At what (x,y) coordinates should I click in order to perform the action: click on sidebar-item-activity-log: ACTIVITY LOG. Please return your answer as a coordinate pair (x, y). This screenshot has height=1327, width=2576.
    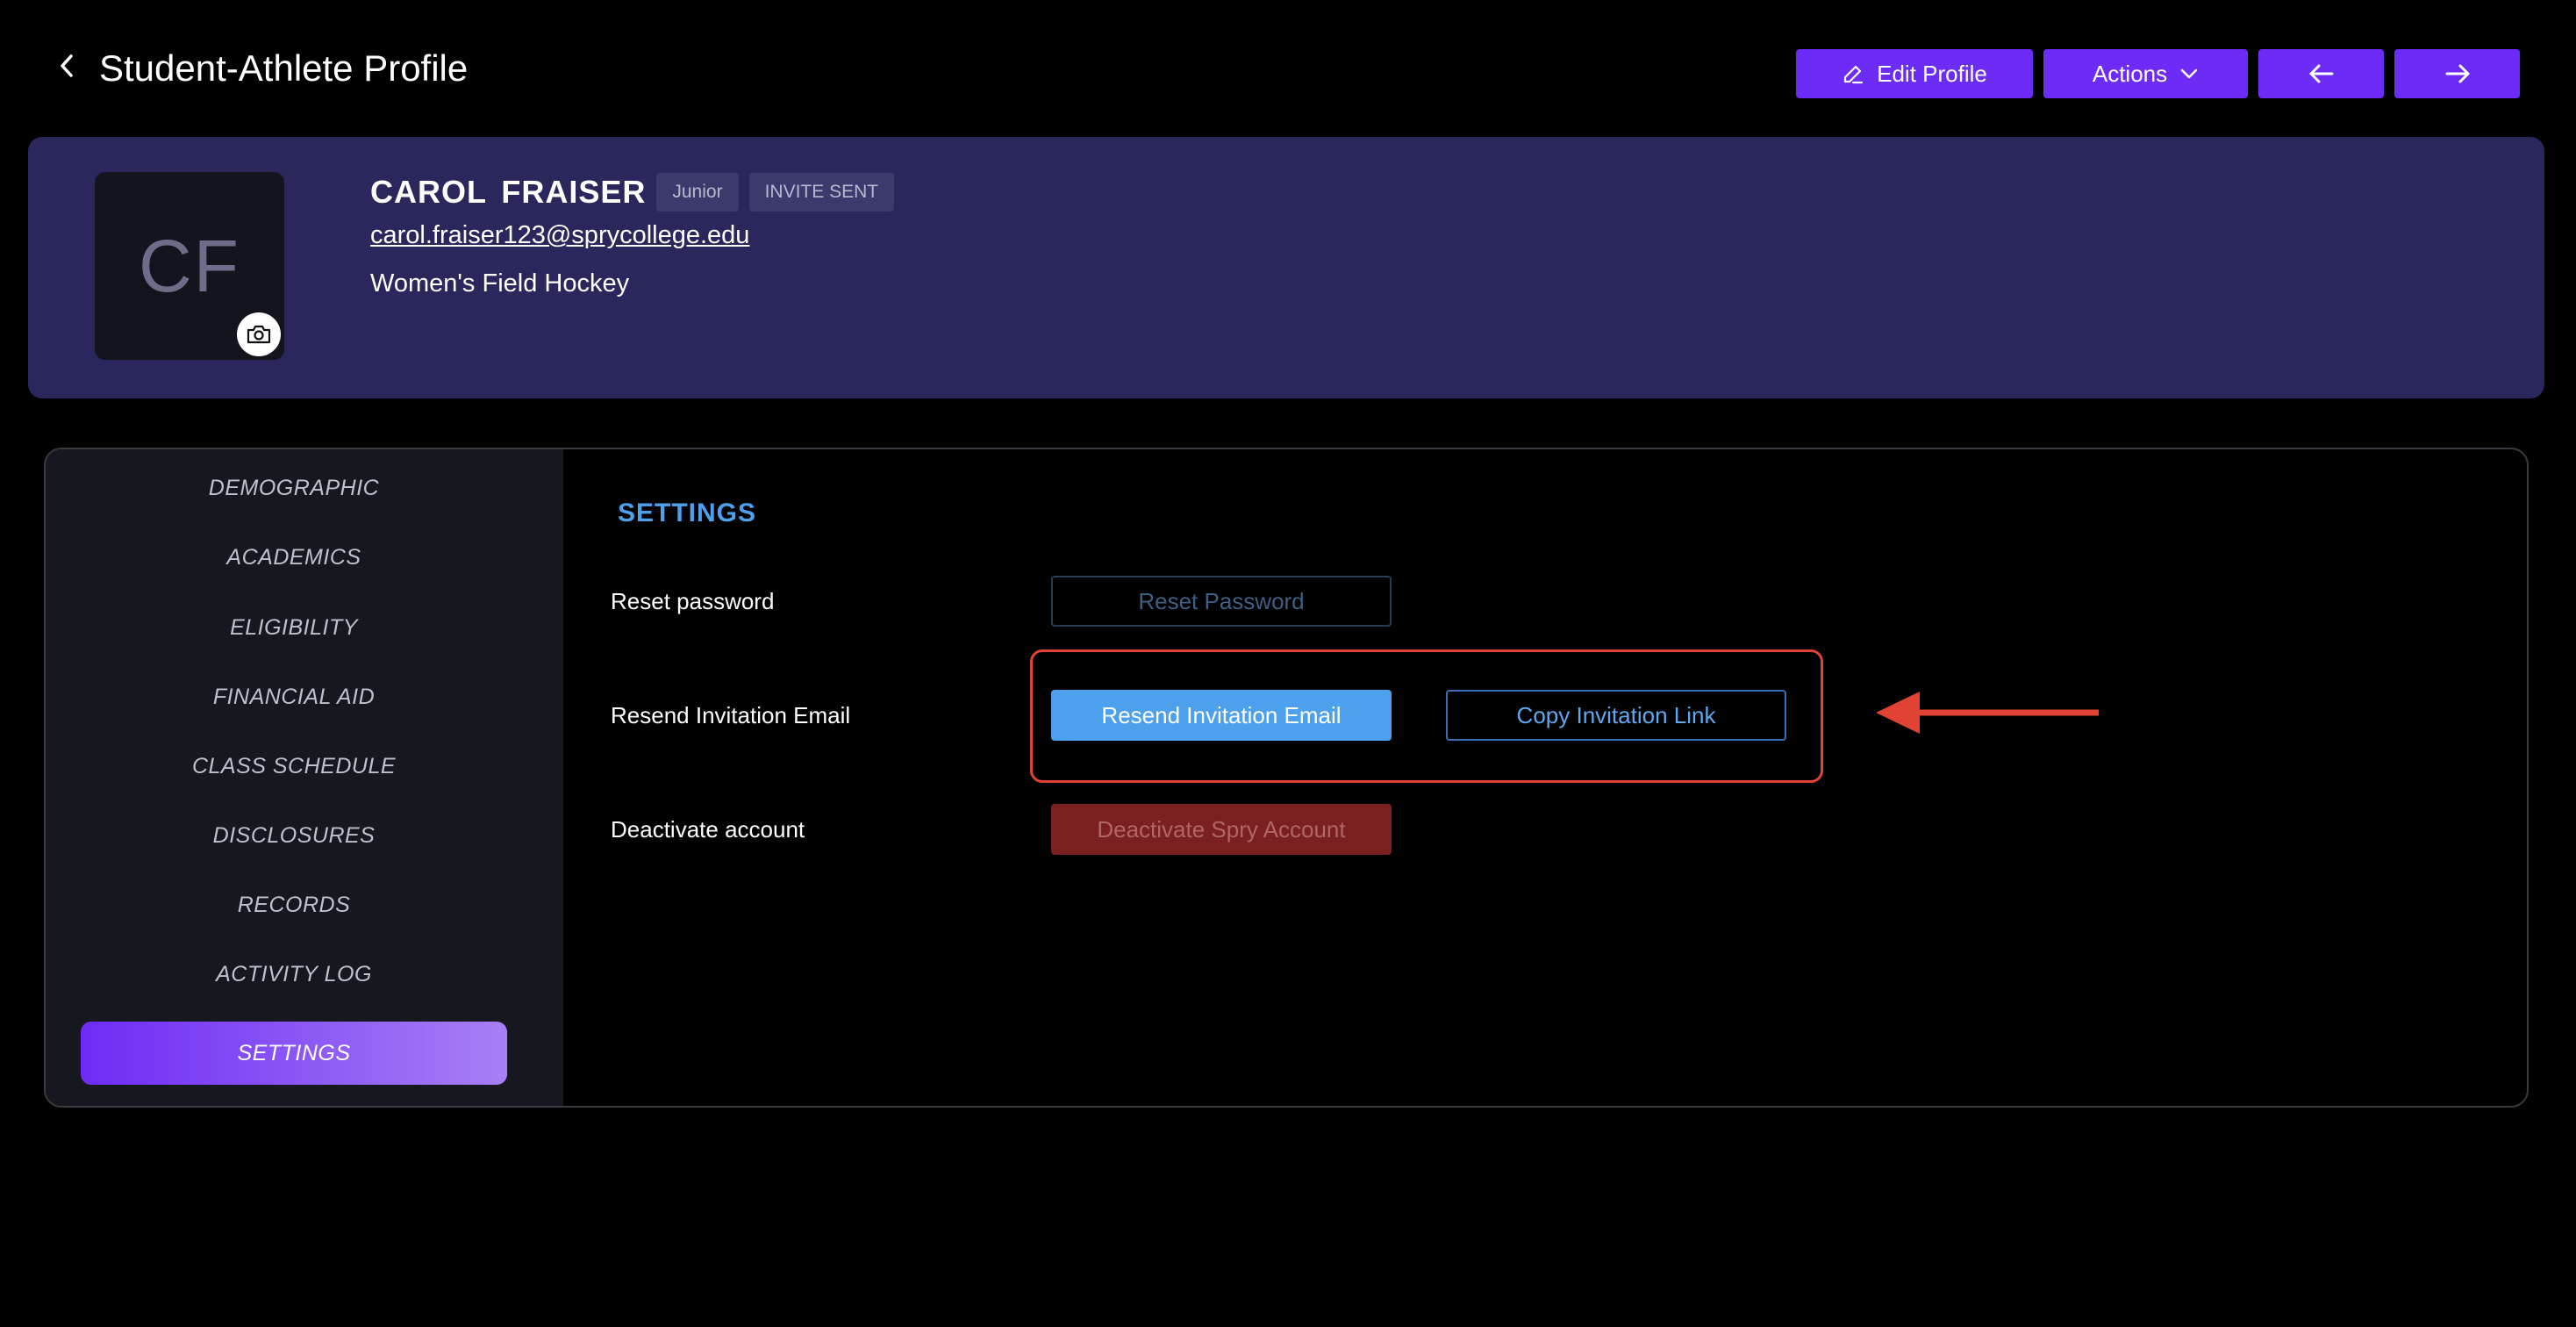
    Looking at the image, I should click on (294, 974).